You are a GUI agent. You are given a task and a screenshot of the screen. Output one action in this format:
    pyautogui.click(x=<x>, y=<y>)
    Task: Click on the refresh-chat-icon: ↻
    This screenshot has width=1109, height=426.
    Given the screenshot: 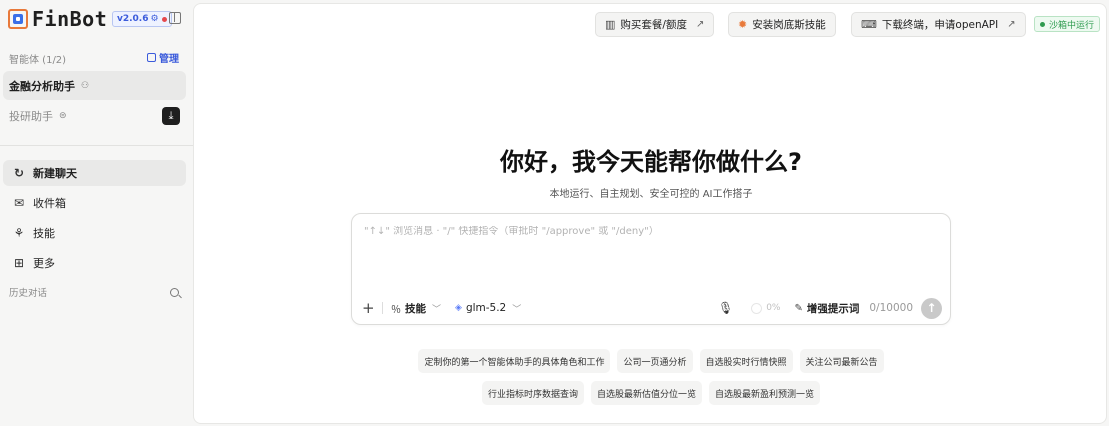 What is the action you would take?
    pyautogui.click(x=19, y=173)
    